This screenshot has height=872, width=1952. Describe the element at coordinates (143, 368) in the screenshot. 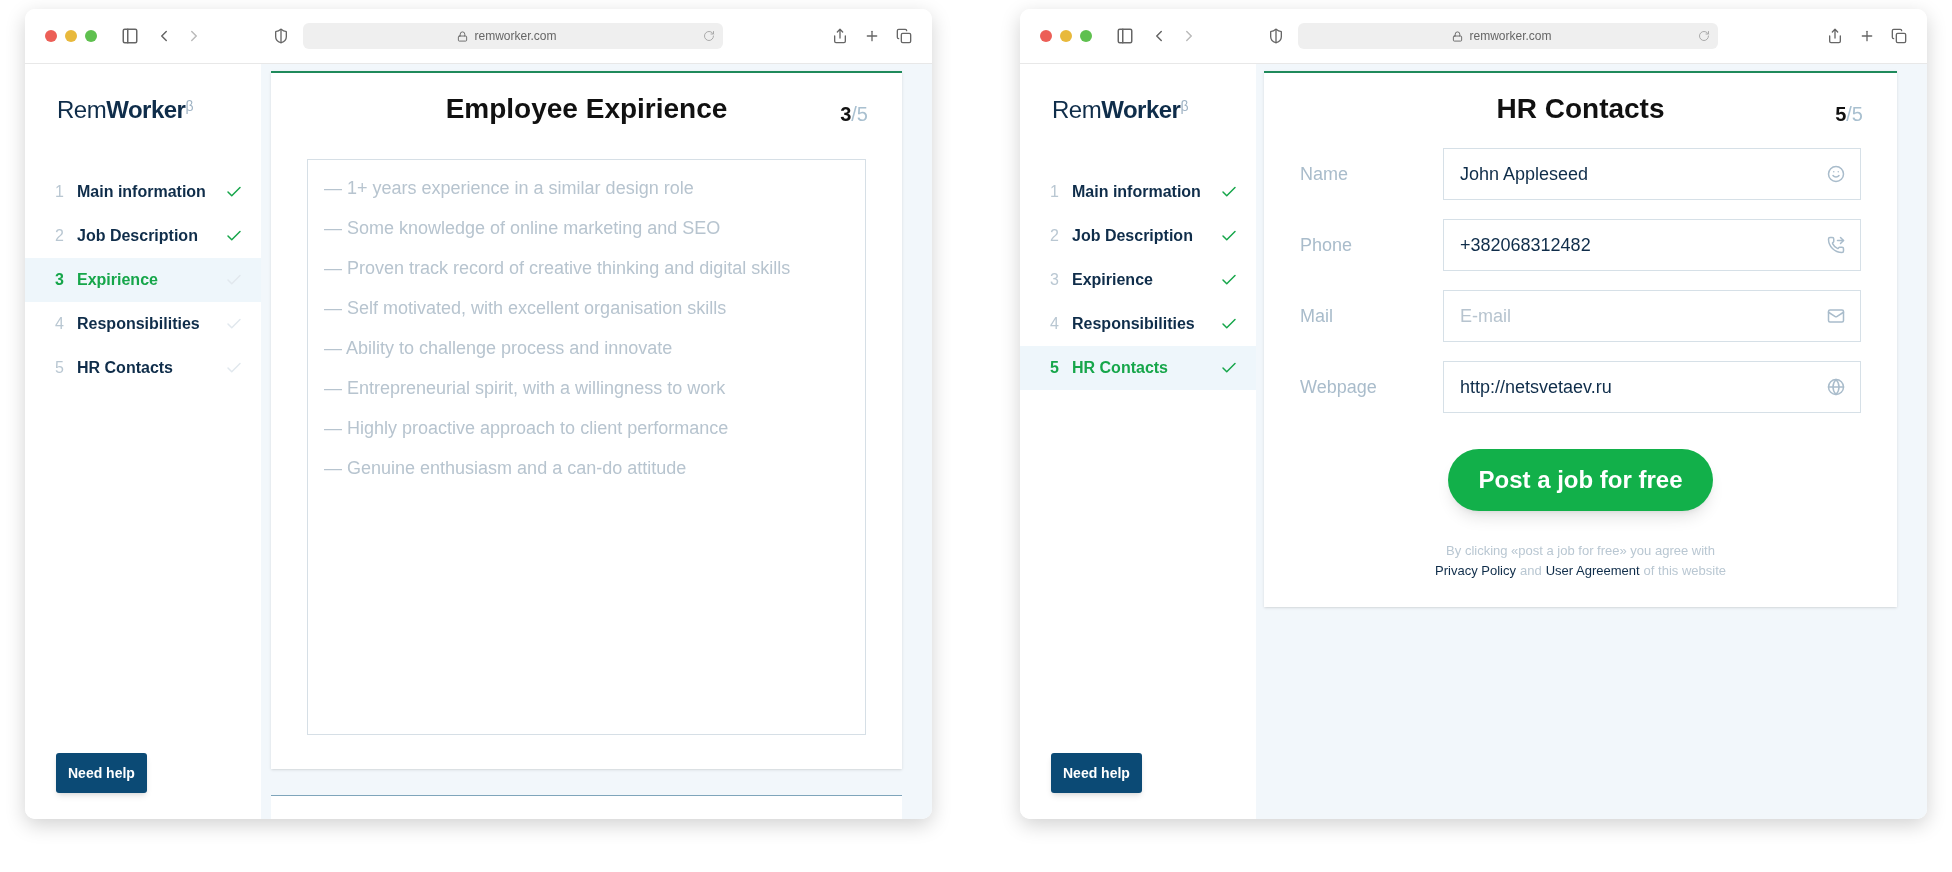

I see `step-item: 5 HR Contacts` at that location.